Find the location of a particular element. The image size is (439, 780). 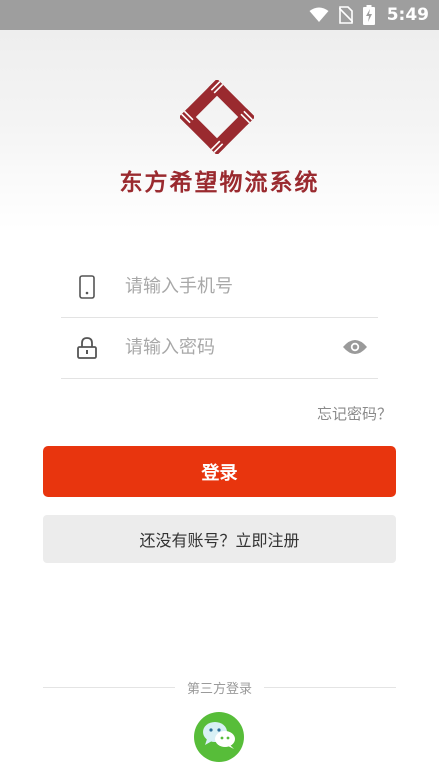

app-title: 东方希望物流系统 is located at coordinates (219, 183).